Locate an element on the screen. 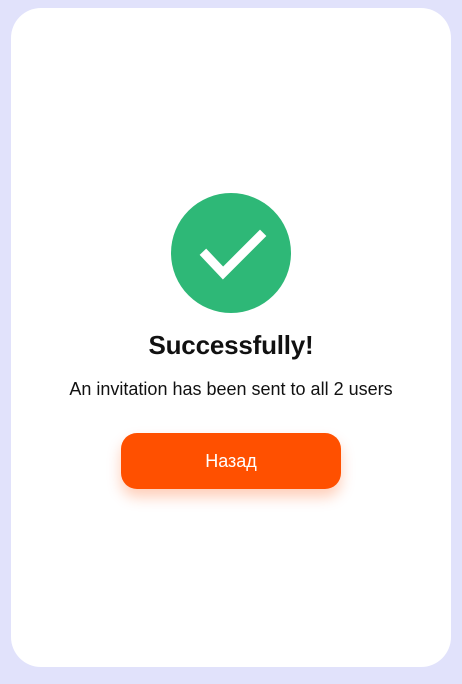 The image size is (462, 684). back-button: Назад is located at coordinates (231, 461).